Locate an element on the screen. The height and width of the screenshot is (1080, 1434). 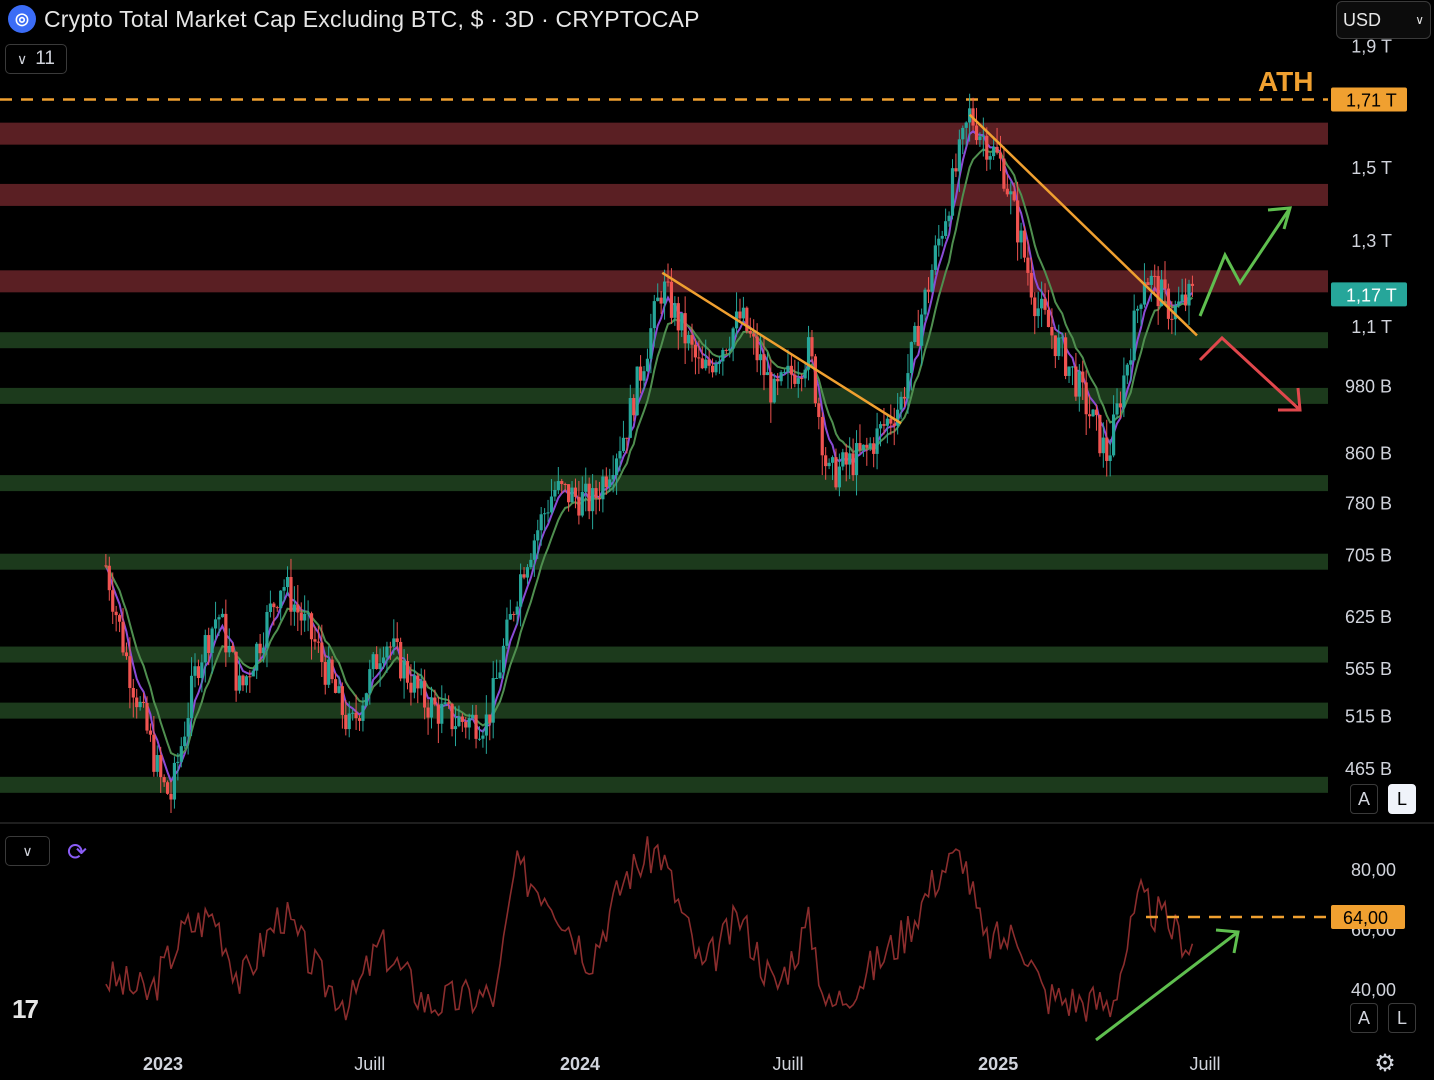
rsi-auto-scale-button: A is located at coordinates (1364, 1018).